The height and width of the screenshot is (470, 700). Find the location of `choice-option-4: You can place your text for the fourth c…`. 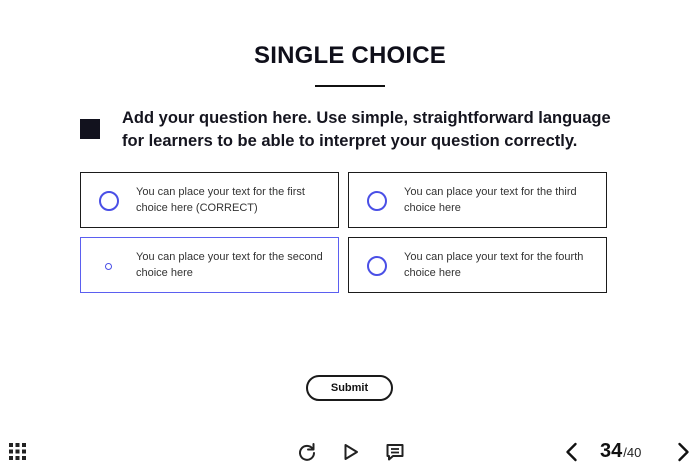

choice-option-4: You can place your text for the fourth c… is located at coordinates (477, 265).